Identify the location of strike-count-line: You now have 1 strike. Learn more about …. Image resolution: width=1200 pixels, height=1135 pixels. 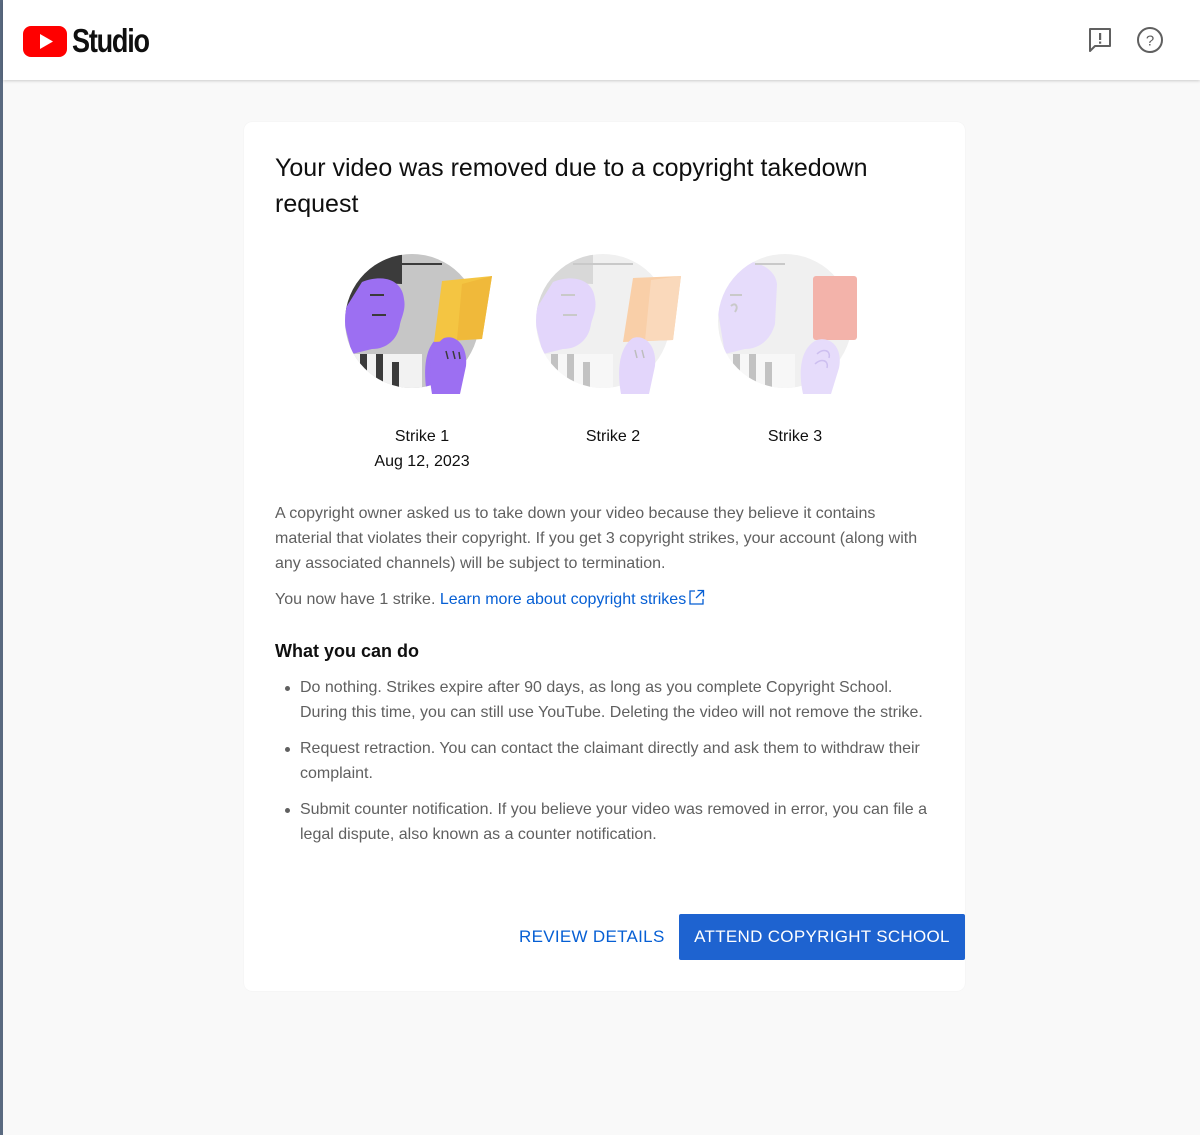
(605, 599).